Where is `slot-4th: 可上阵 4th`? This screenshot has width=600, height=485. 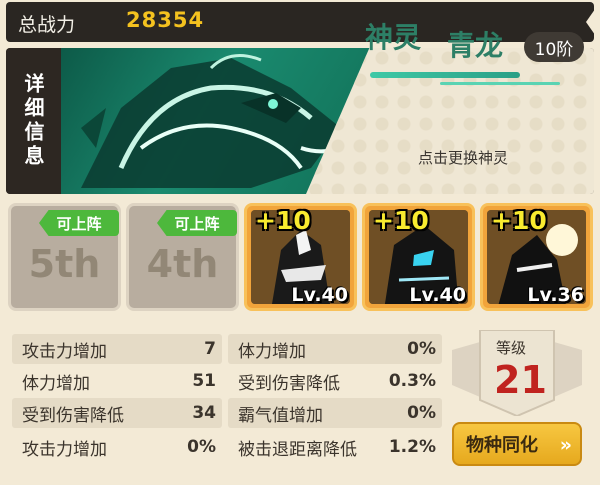
slot-4th: 可上阵 4th is located at coordinates (182, 257).